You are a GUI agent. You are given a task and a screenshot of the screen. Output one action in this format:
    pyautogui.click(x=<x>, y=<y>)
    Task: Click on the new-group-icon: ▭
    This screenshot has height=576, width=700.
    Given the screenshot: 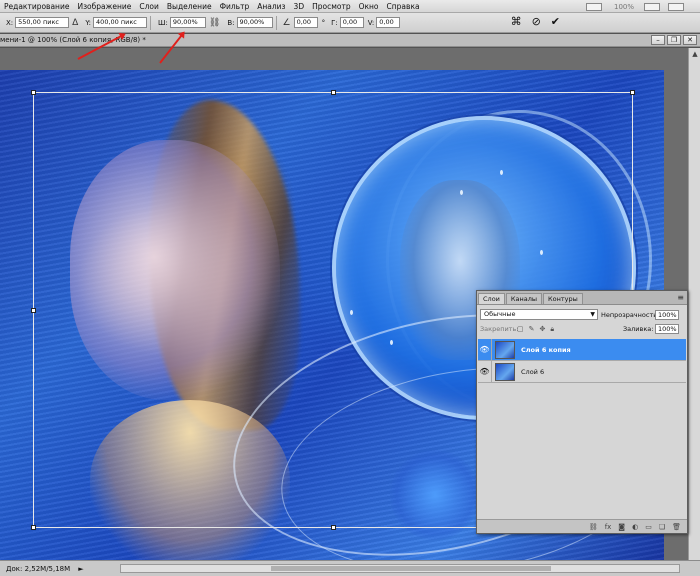 What is the action you would take?
    pyautogui.click(x=648, y=527)
    